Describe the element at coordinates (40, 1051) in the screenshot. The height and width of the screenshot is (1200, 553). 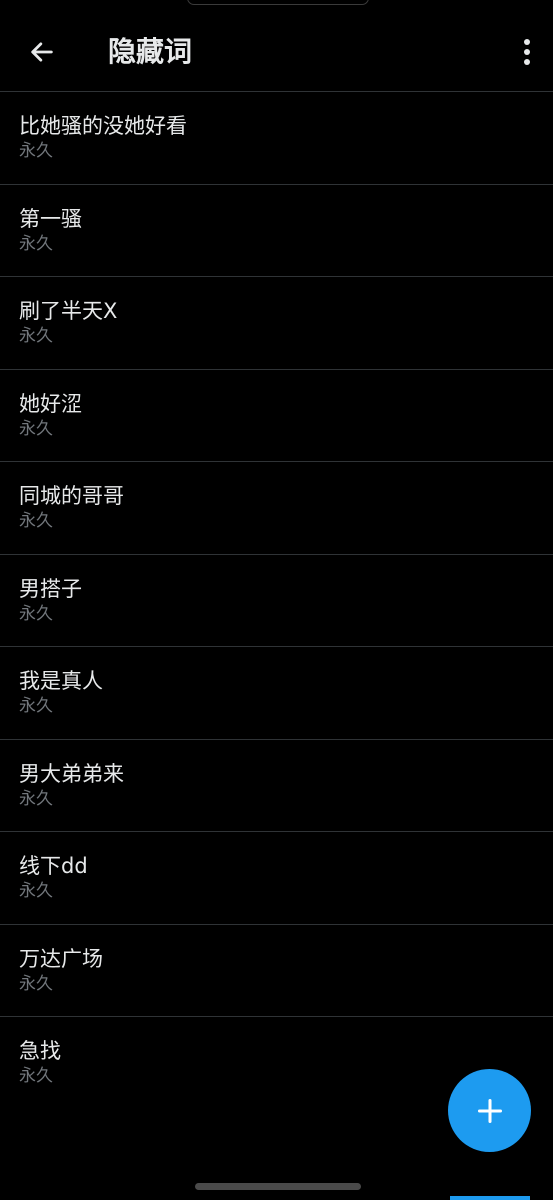
I see `muted-word: 急找` at that location.